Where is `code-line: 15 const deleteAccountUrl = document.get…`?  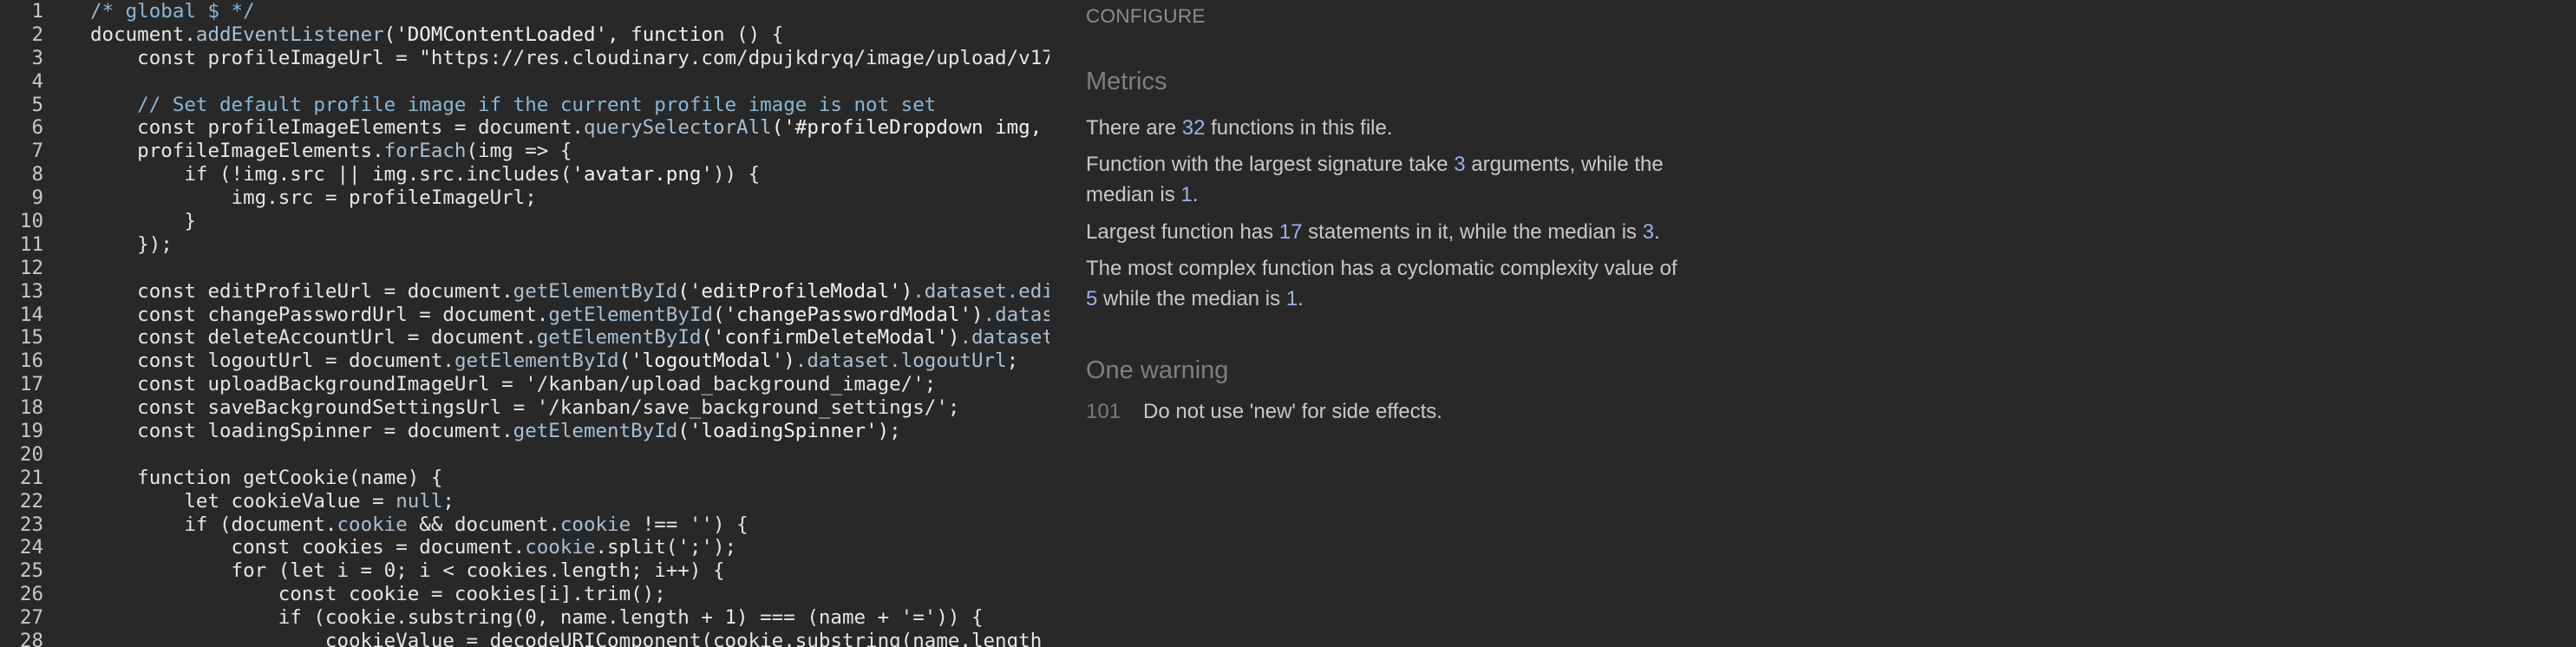 code-line: 15 const deleteAccountUrl = document.get… is located at coordinates (524, 338).